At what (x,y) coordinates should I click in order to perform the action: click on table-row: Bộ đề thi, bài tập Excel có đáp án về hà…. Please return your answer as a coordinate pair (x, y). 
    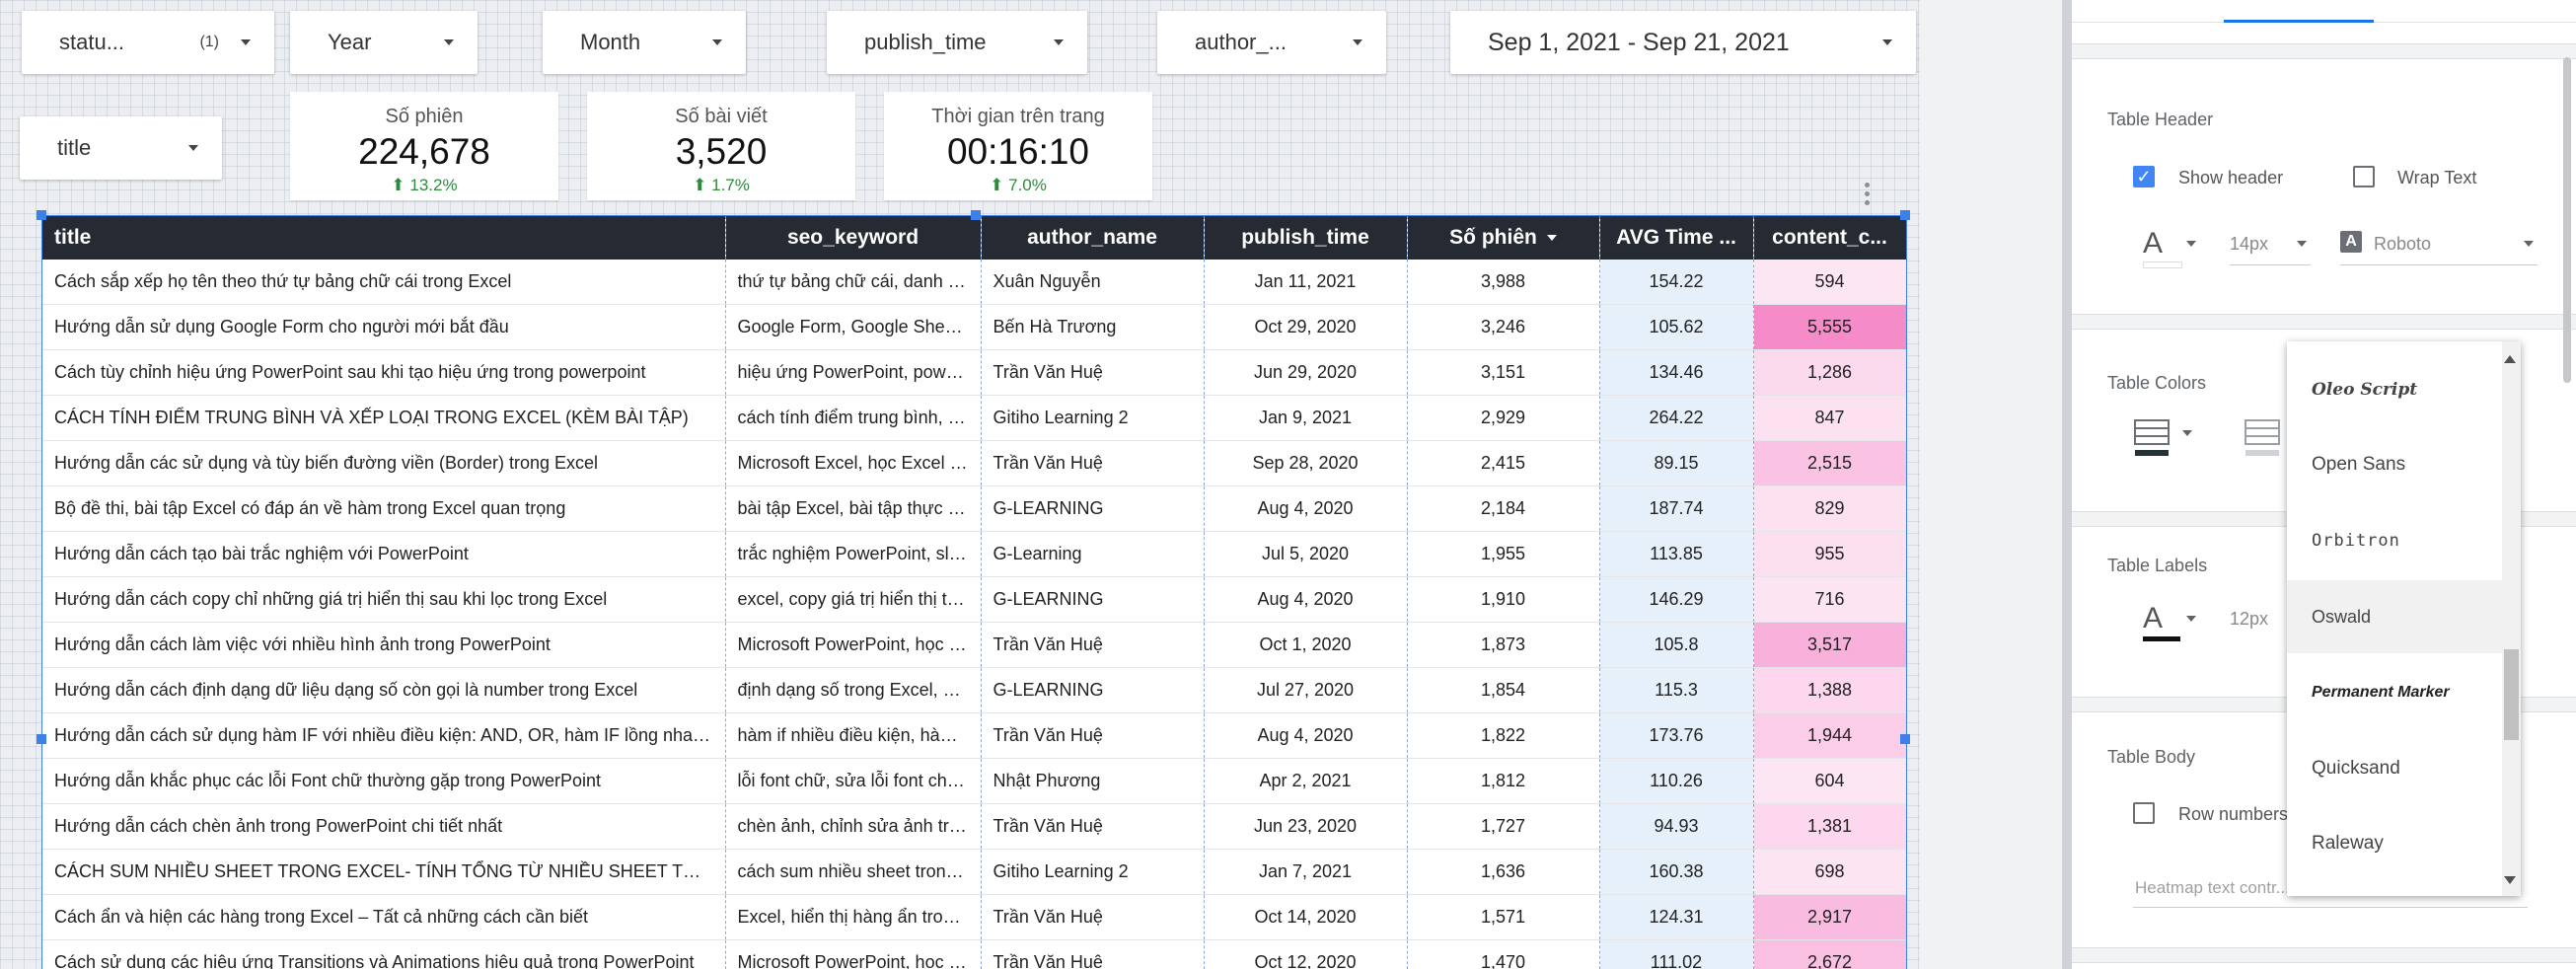
    Looking at the image, I should click on (974, 509).